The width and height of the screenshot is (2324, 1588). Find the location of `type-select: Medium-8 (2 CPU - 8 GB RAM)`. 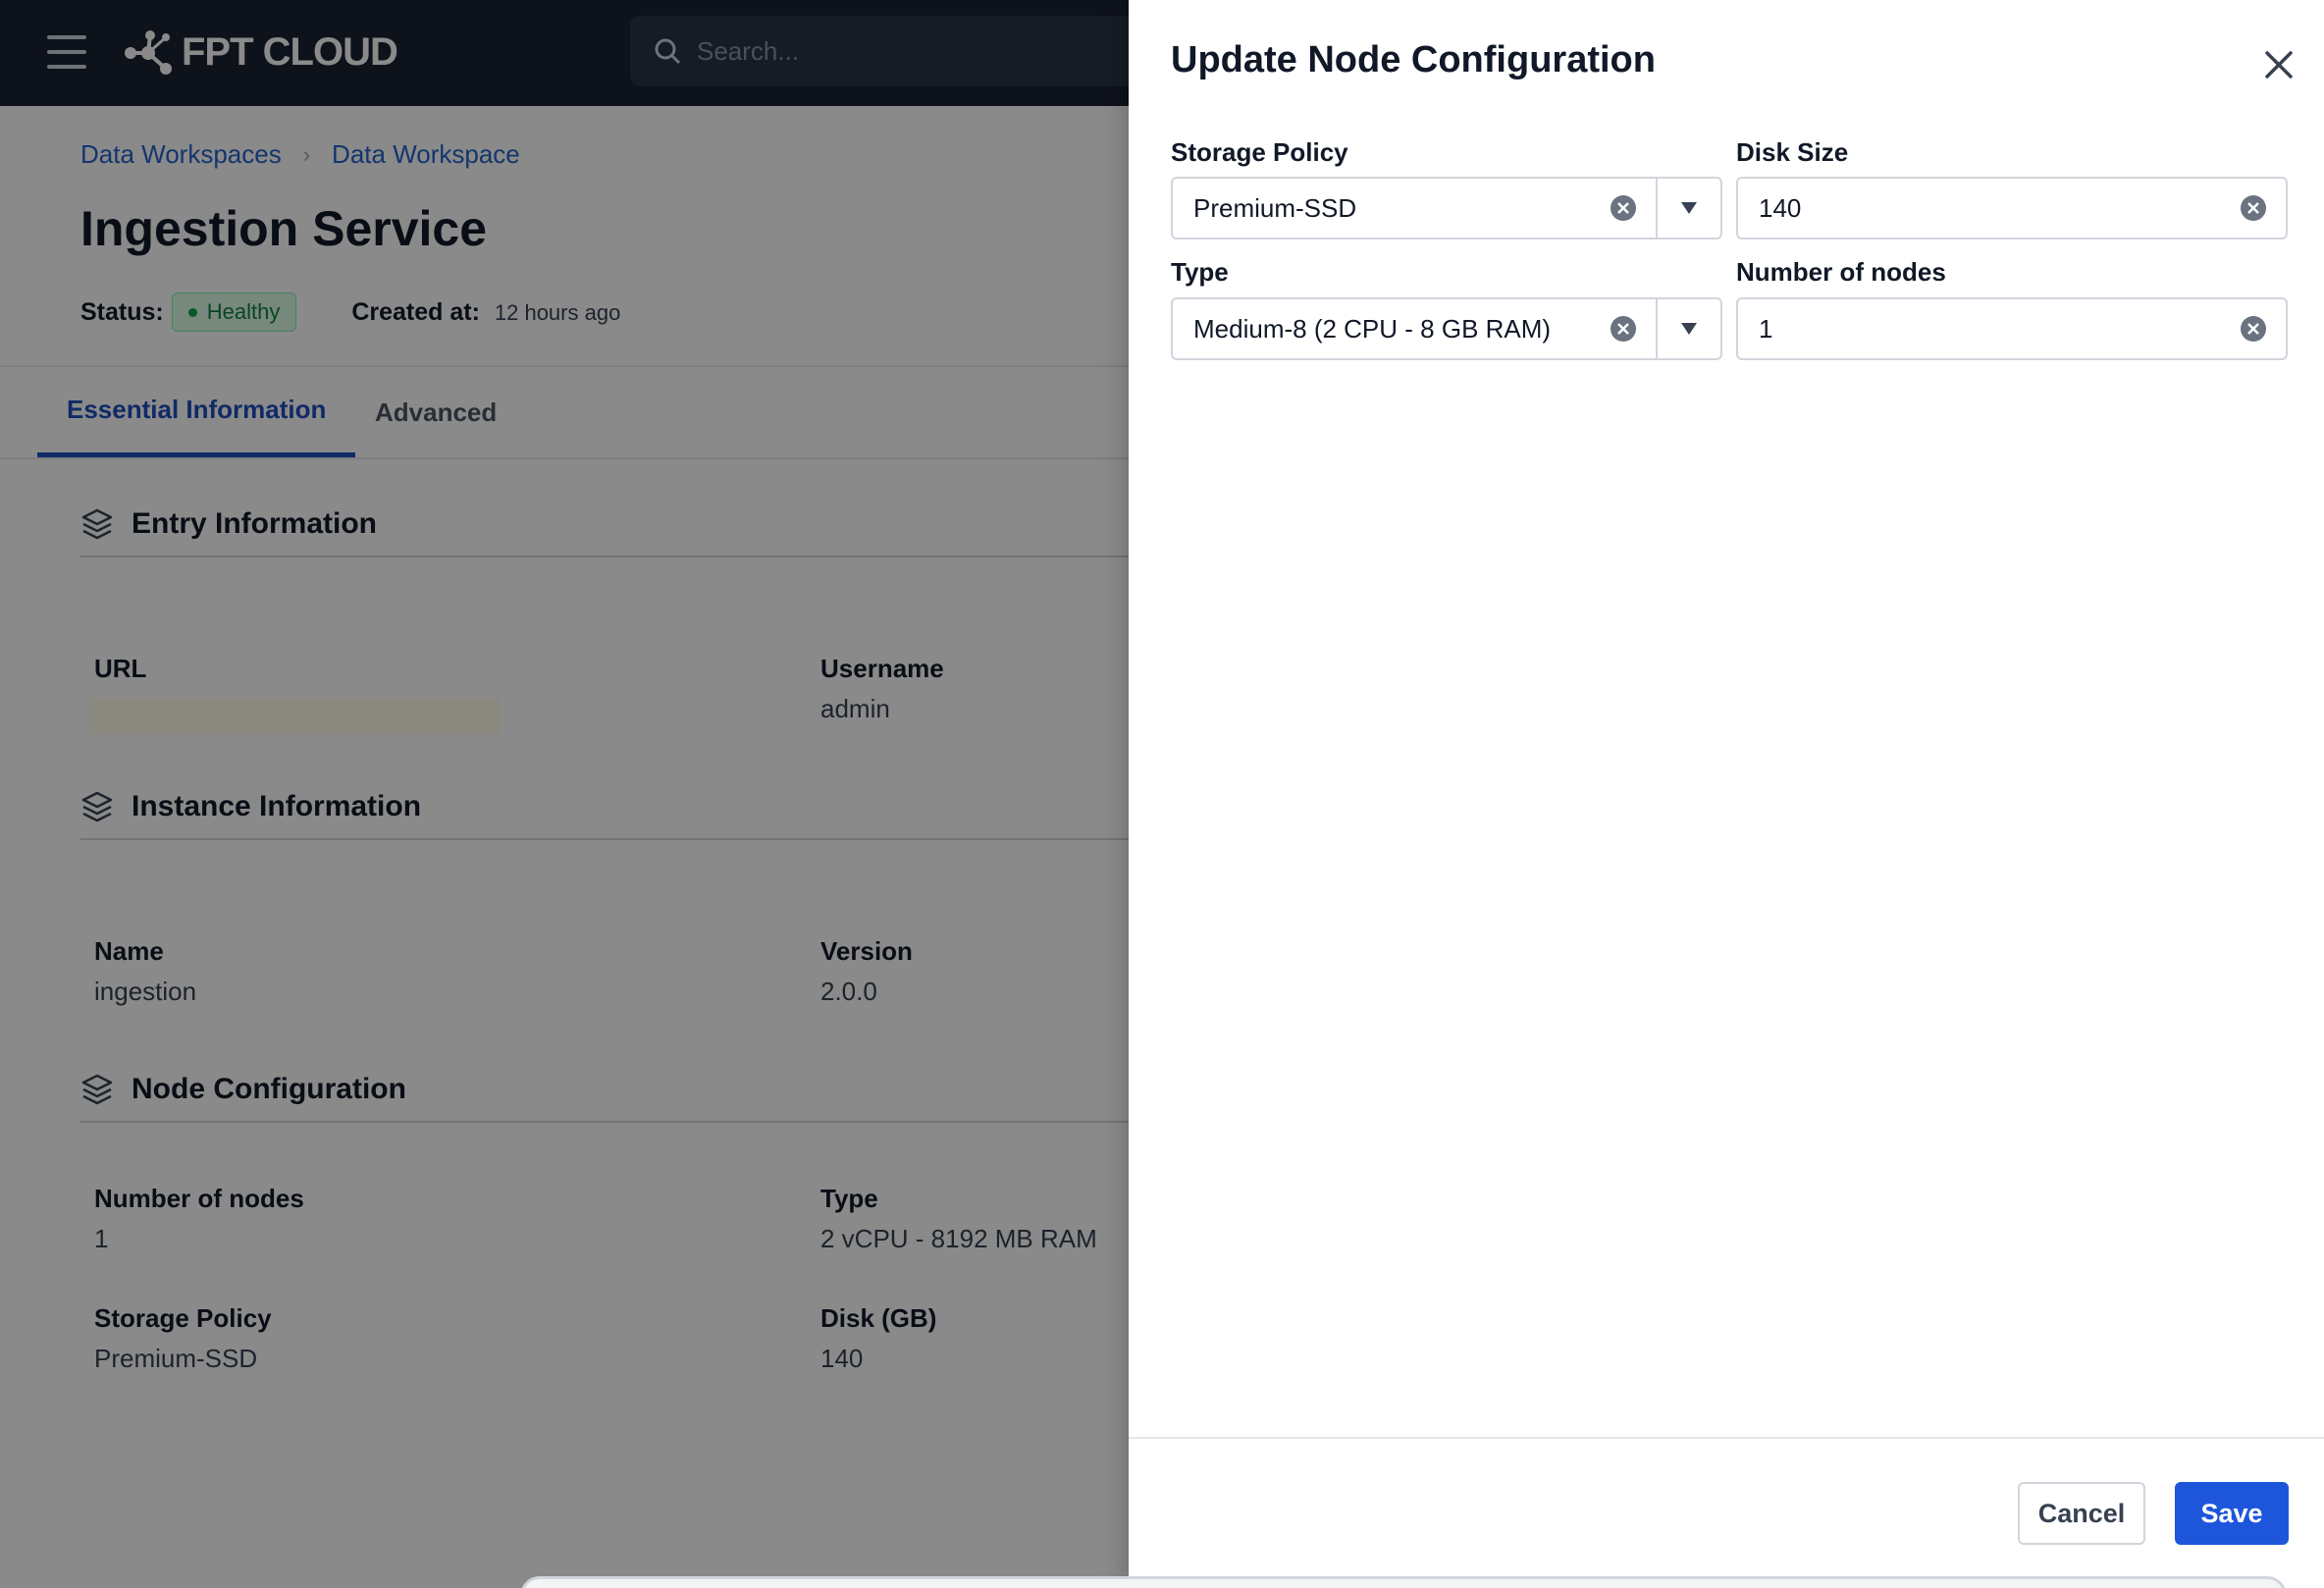

type-select: Medium-8 (2 CPU - 8 GB RAM) is located at coordinates (1447, 328).